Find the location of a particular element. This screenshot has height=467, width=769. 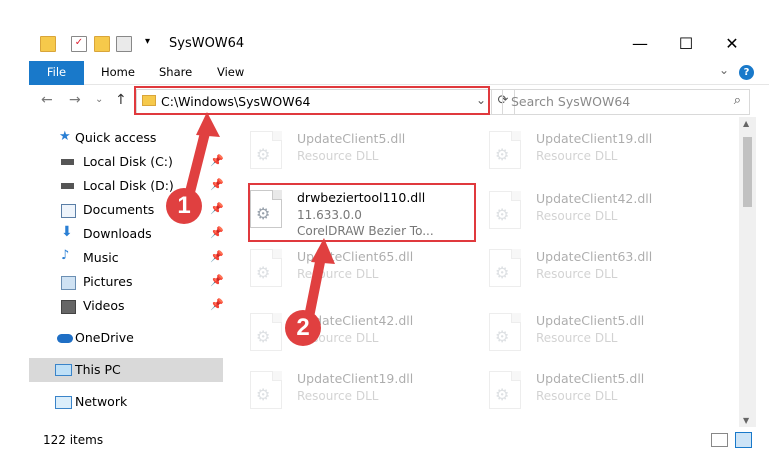

annotation-arrows is located at coordinates (259, 219).